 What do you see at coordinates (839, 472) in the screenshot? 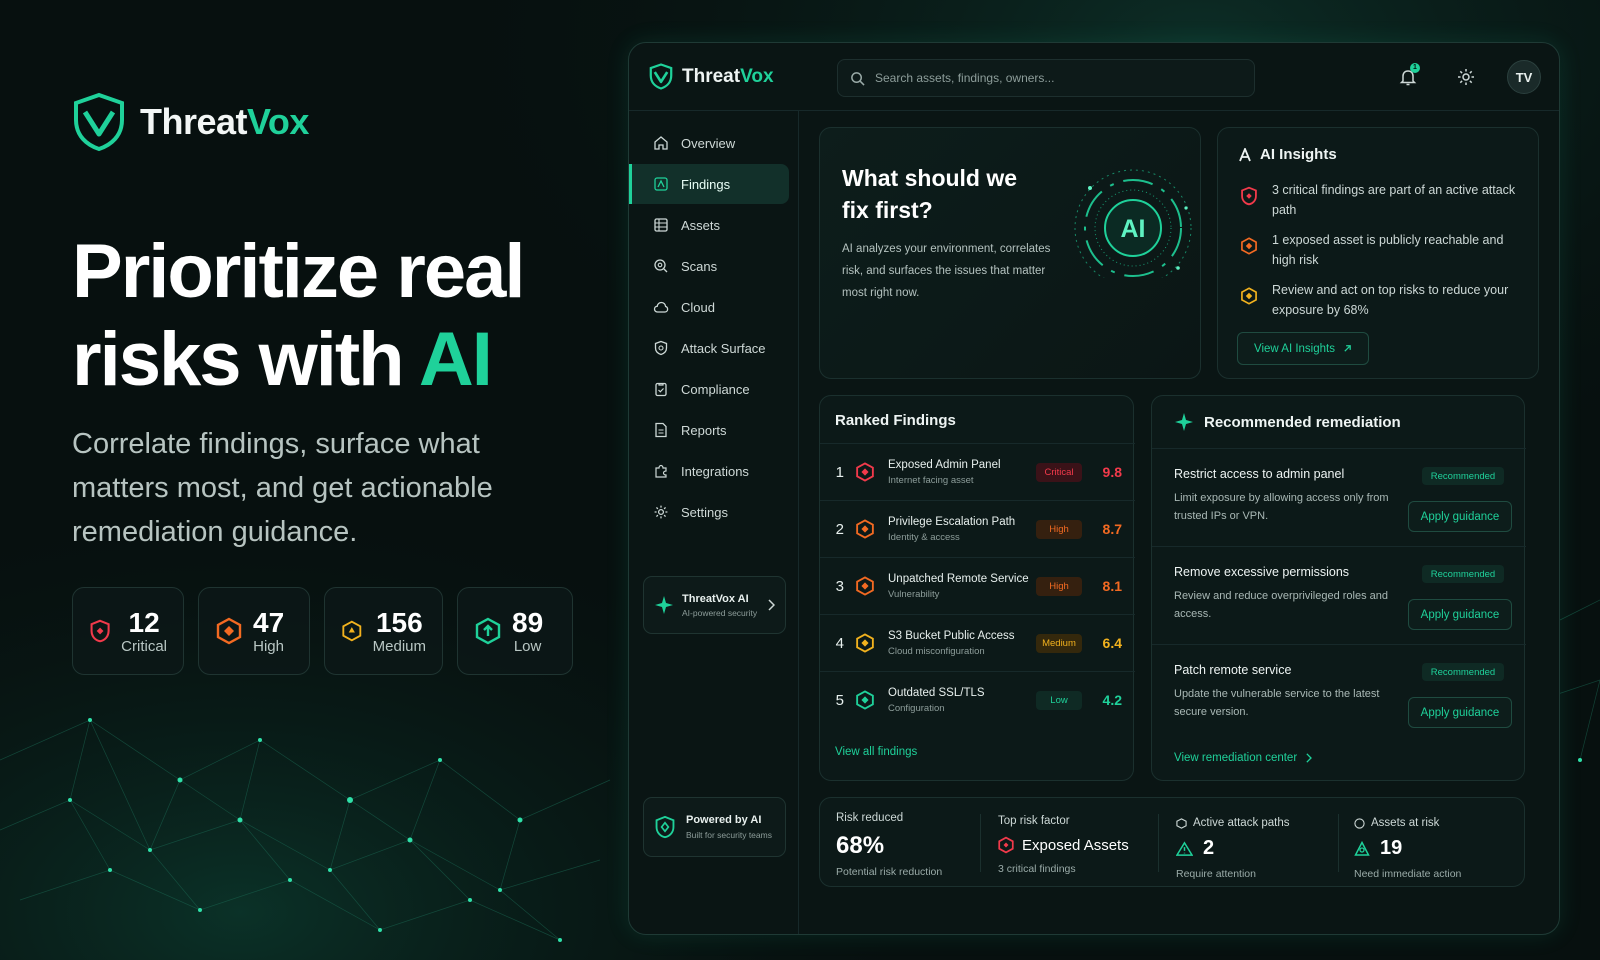
I see `finding-rank: 1` at bounding box center [839, 472].